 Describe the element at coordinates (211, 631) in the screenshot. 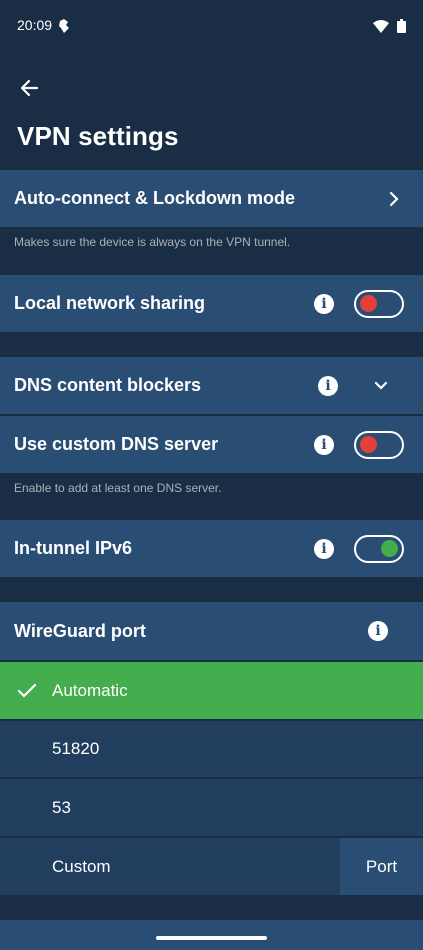

I see `wireguard-port-row: WireGuard port i` at that location.